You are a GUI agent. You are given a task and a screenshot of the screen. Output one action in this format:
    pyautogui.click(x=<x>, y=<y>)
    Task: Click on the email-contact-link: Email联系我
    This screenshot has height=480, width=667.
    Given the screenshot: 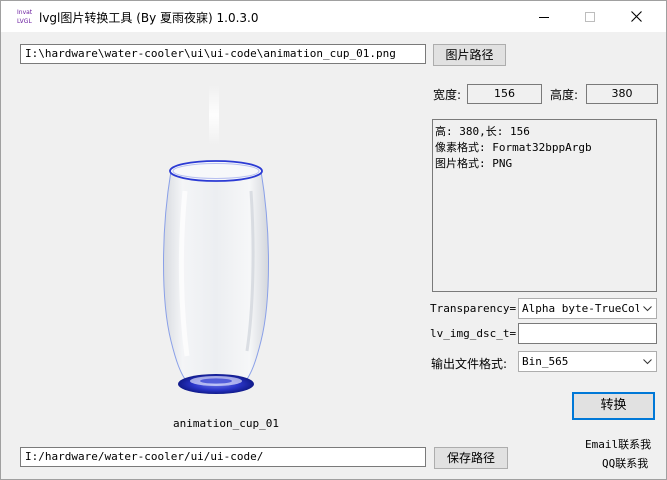 What is the action you would take?
    pyautogui.click(x=618, y=444)
    